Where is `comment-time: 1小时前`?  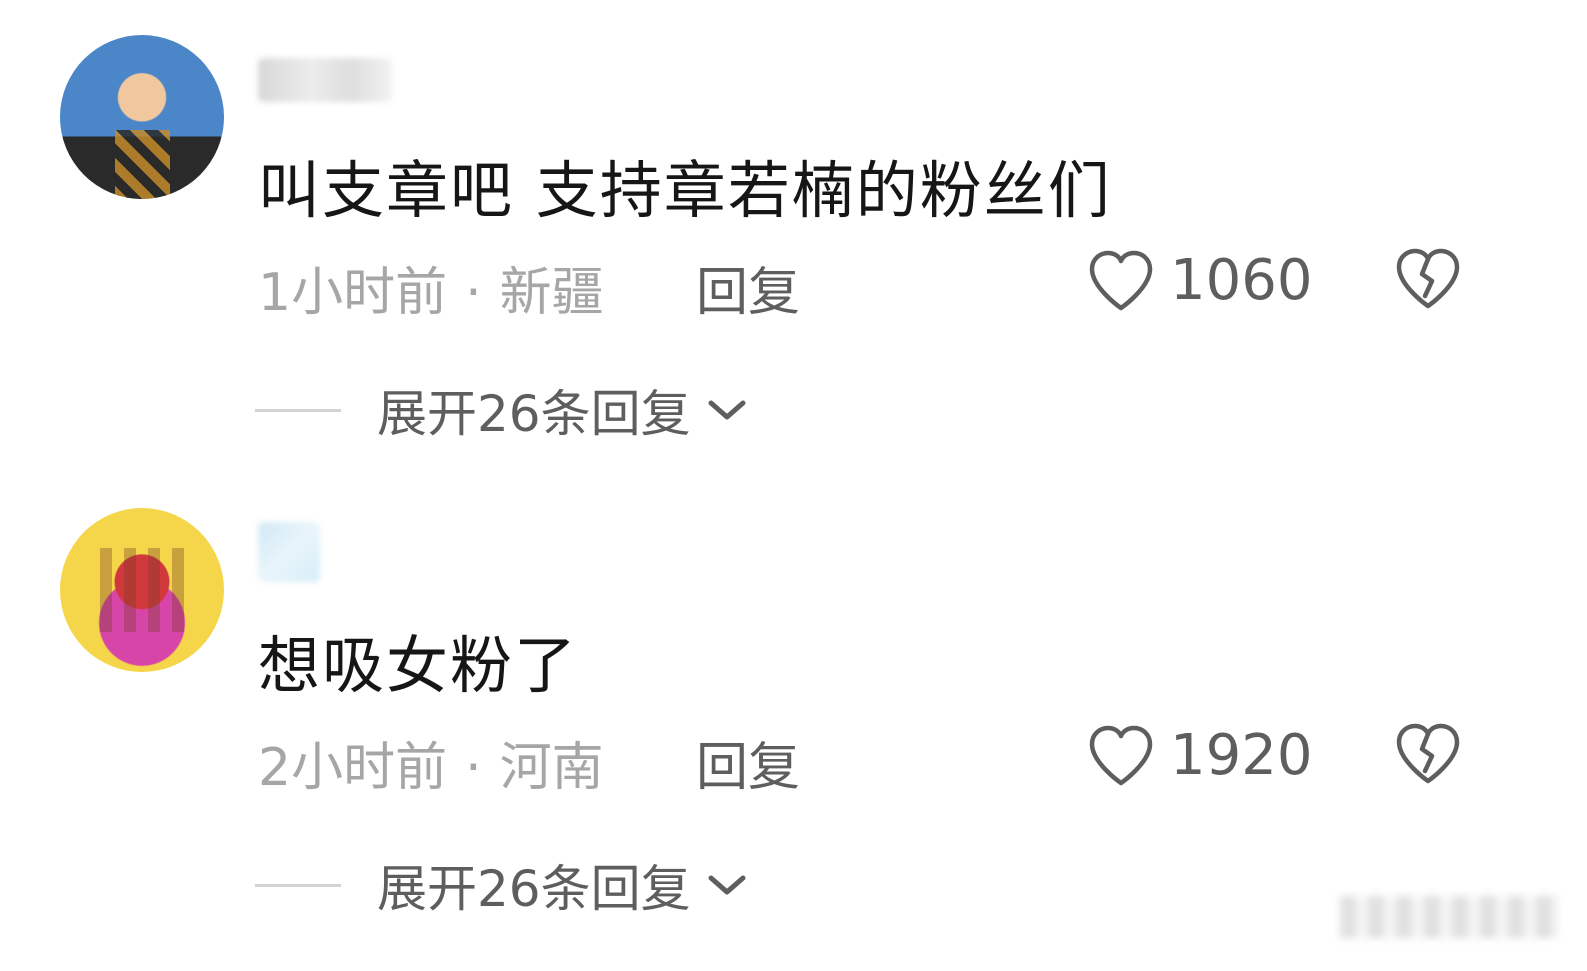
comment-time: 1小时前 is located at coordinates (353, 293).